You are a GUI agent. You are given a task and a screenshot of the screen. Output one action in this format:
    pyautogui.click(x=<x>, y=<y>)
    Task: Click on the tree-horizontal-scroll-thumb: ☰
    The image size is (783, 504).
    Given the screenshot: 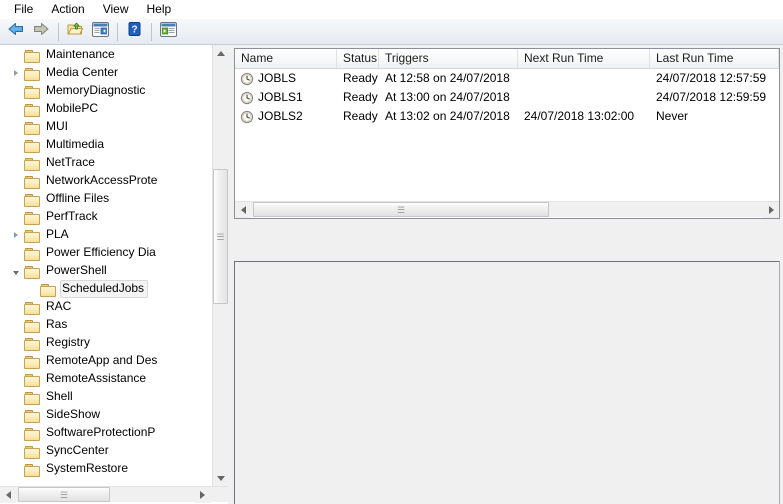 What is the action you would take?
    pyautogui.click(x=64, y=494)
    